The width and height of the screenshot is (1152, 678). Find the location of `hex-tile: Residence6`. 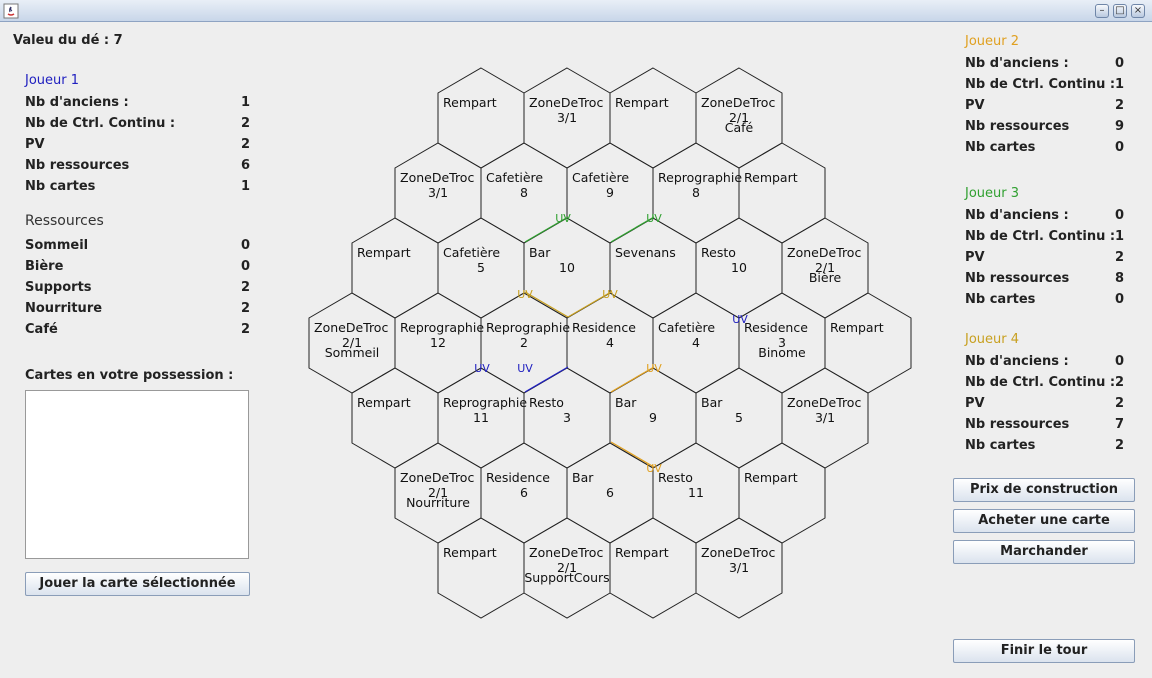

hex-tile: Residence6 is located at coordinates (524, 493).